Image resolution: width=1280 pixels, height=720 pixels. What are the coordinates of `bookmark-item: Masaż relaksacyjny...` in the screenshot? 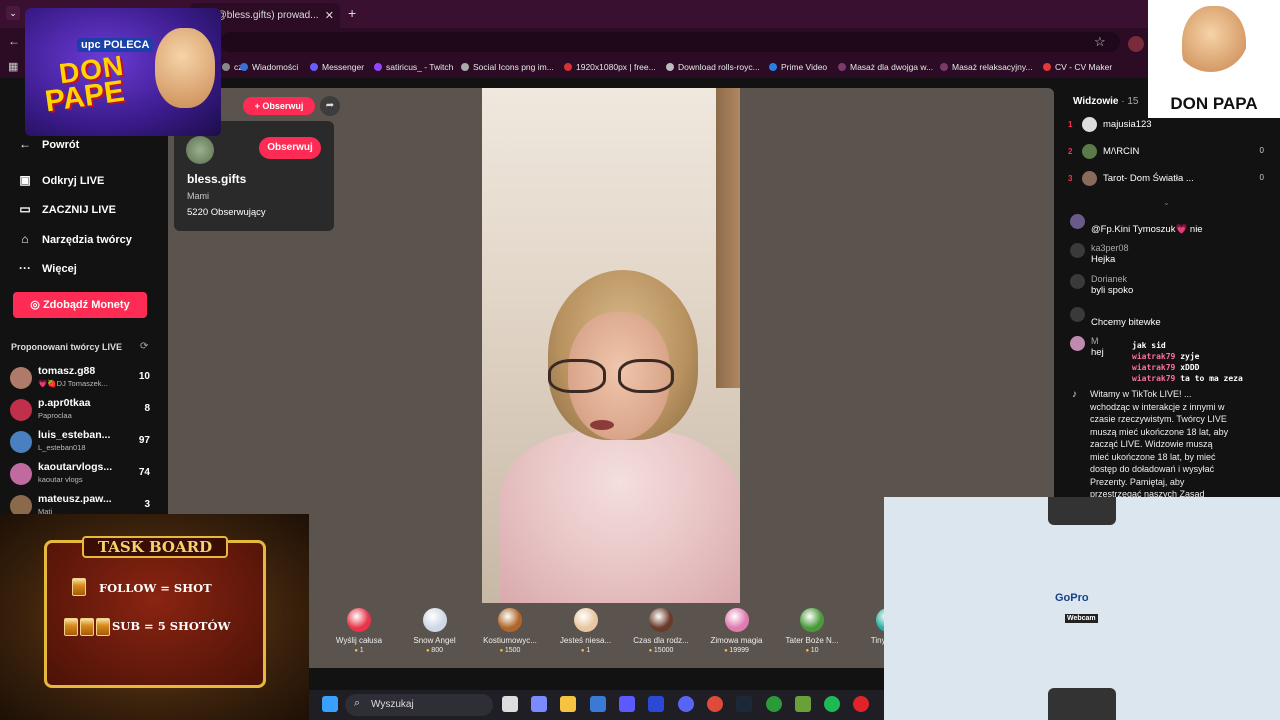 It's located at (986, 67).